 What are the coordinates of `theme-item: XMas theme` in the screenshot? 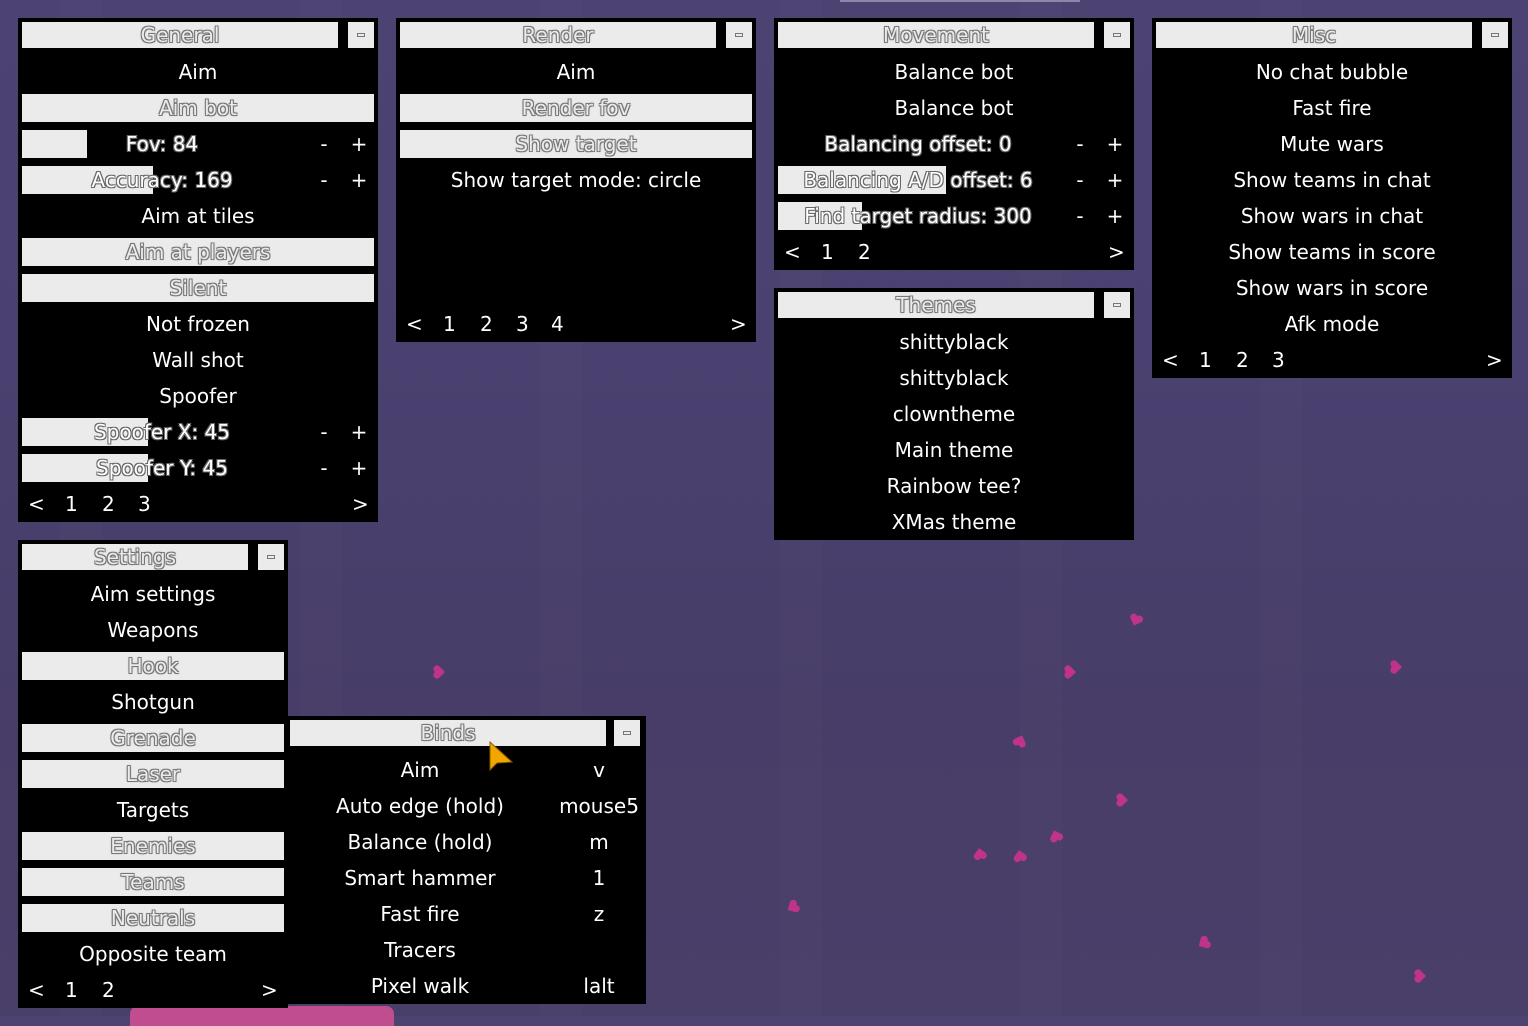 It's located at (954, 522).